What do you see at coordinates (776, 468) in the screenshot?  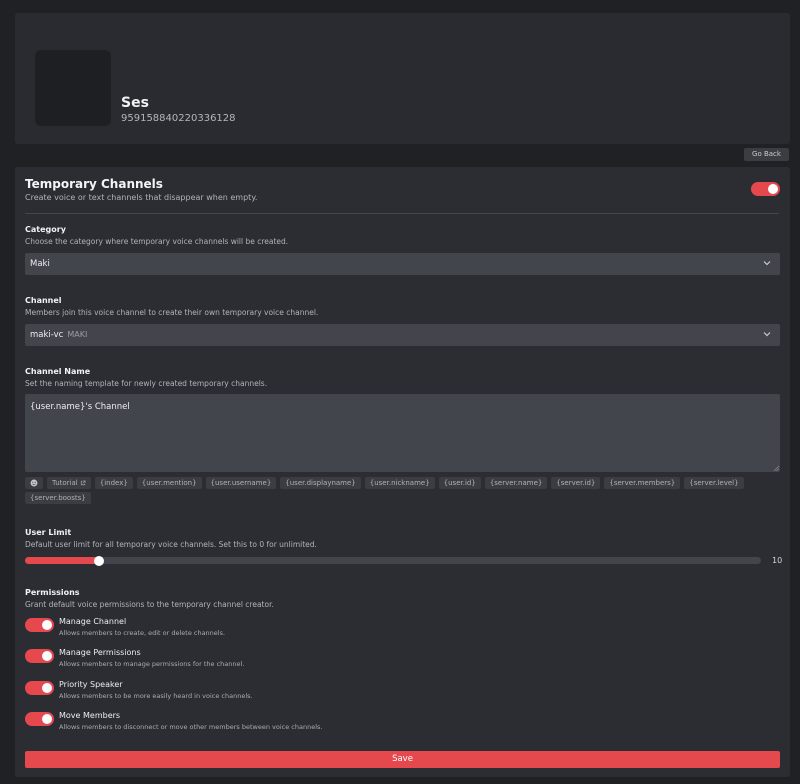 I see `resize-grip-icon` at bounding box center [776, 468].